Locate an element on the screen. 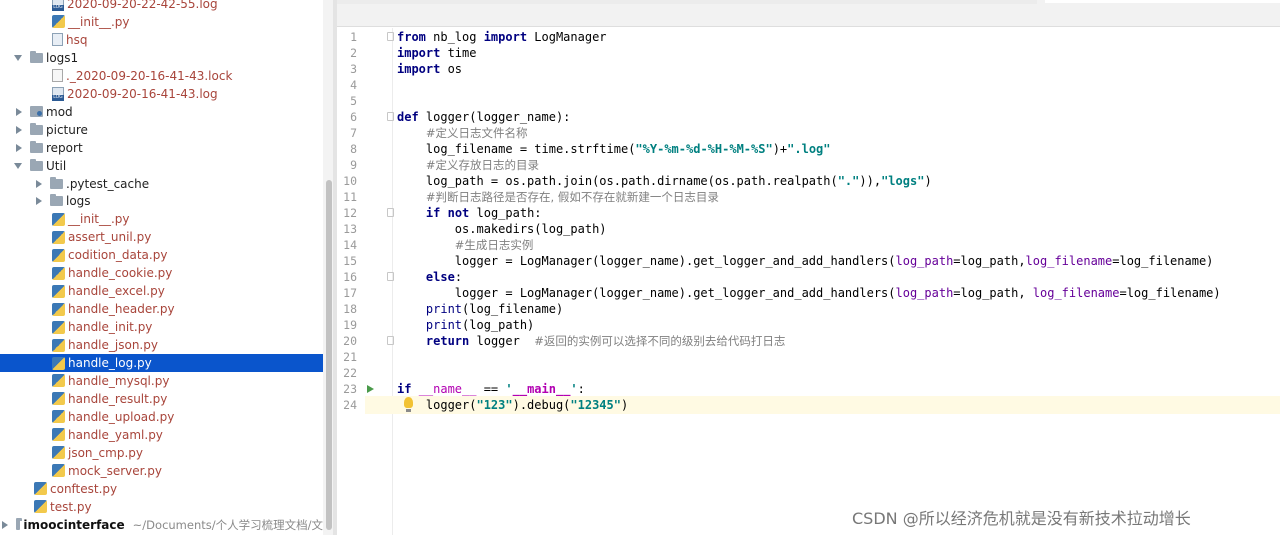 The width and height of the screenshot is (1280, 535). tree-item: logs1 is located at coordinates (161, 58).